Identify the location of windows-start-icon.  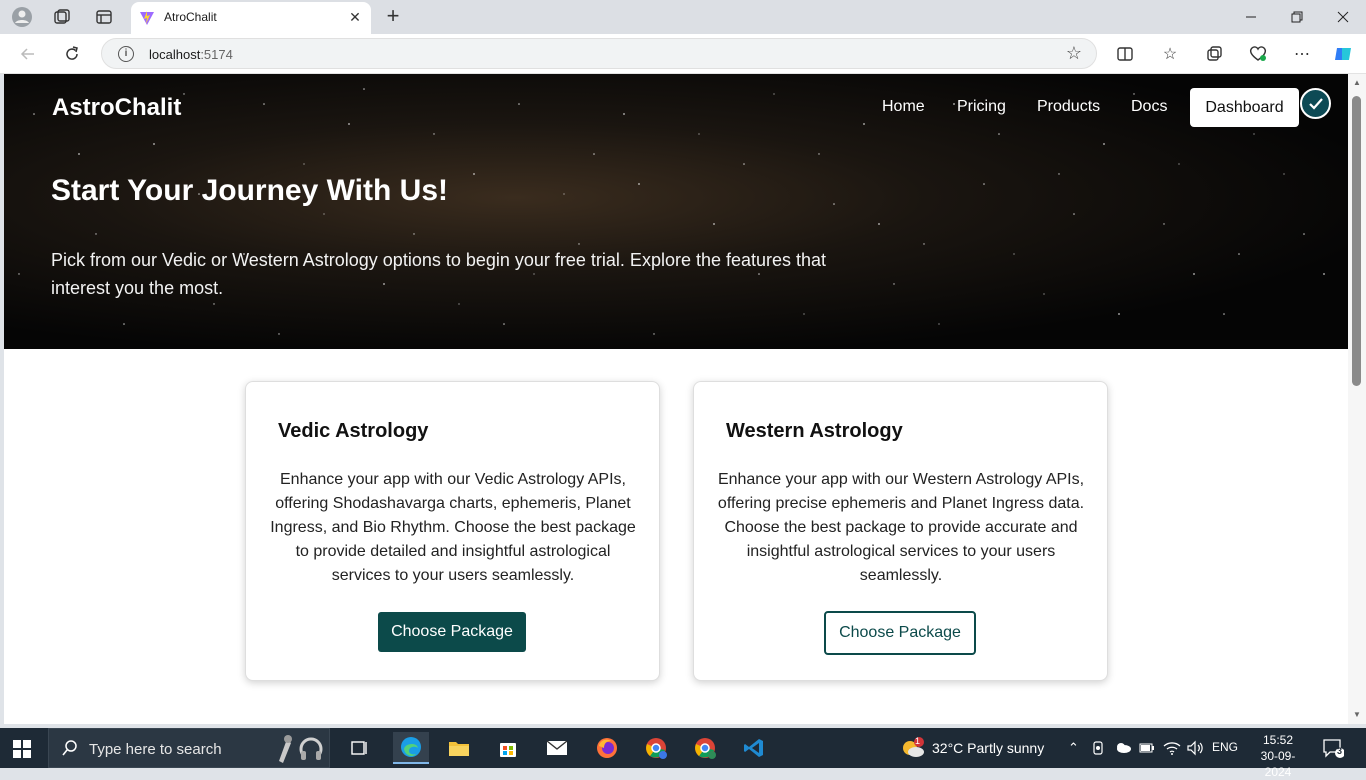
(22, 749).